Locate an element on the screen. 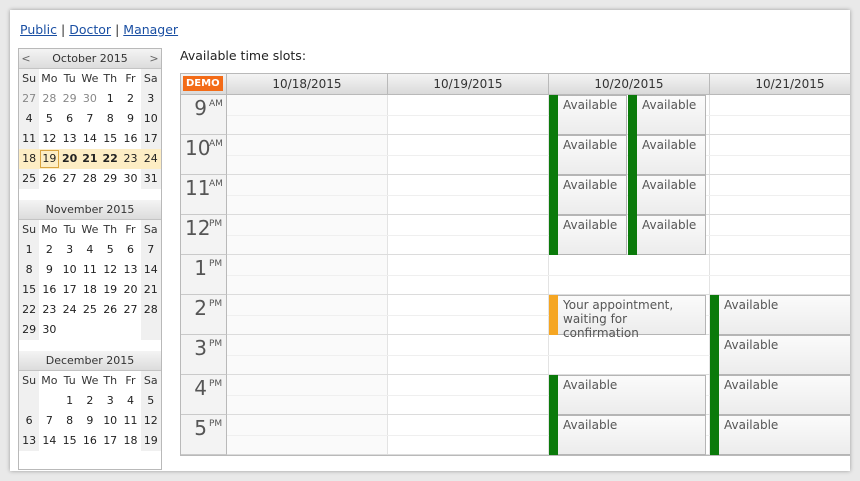 The image size is (860, 481). mini-day: 31 is located at coordinates (150, 179).